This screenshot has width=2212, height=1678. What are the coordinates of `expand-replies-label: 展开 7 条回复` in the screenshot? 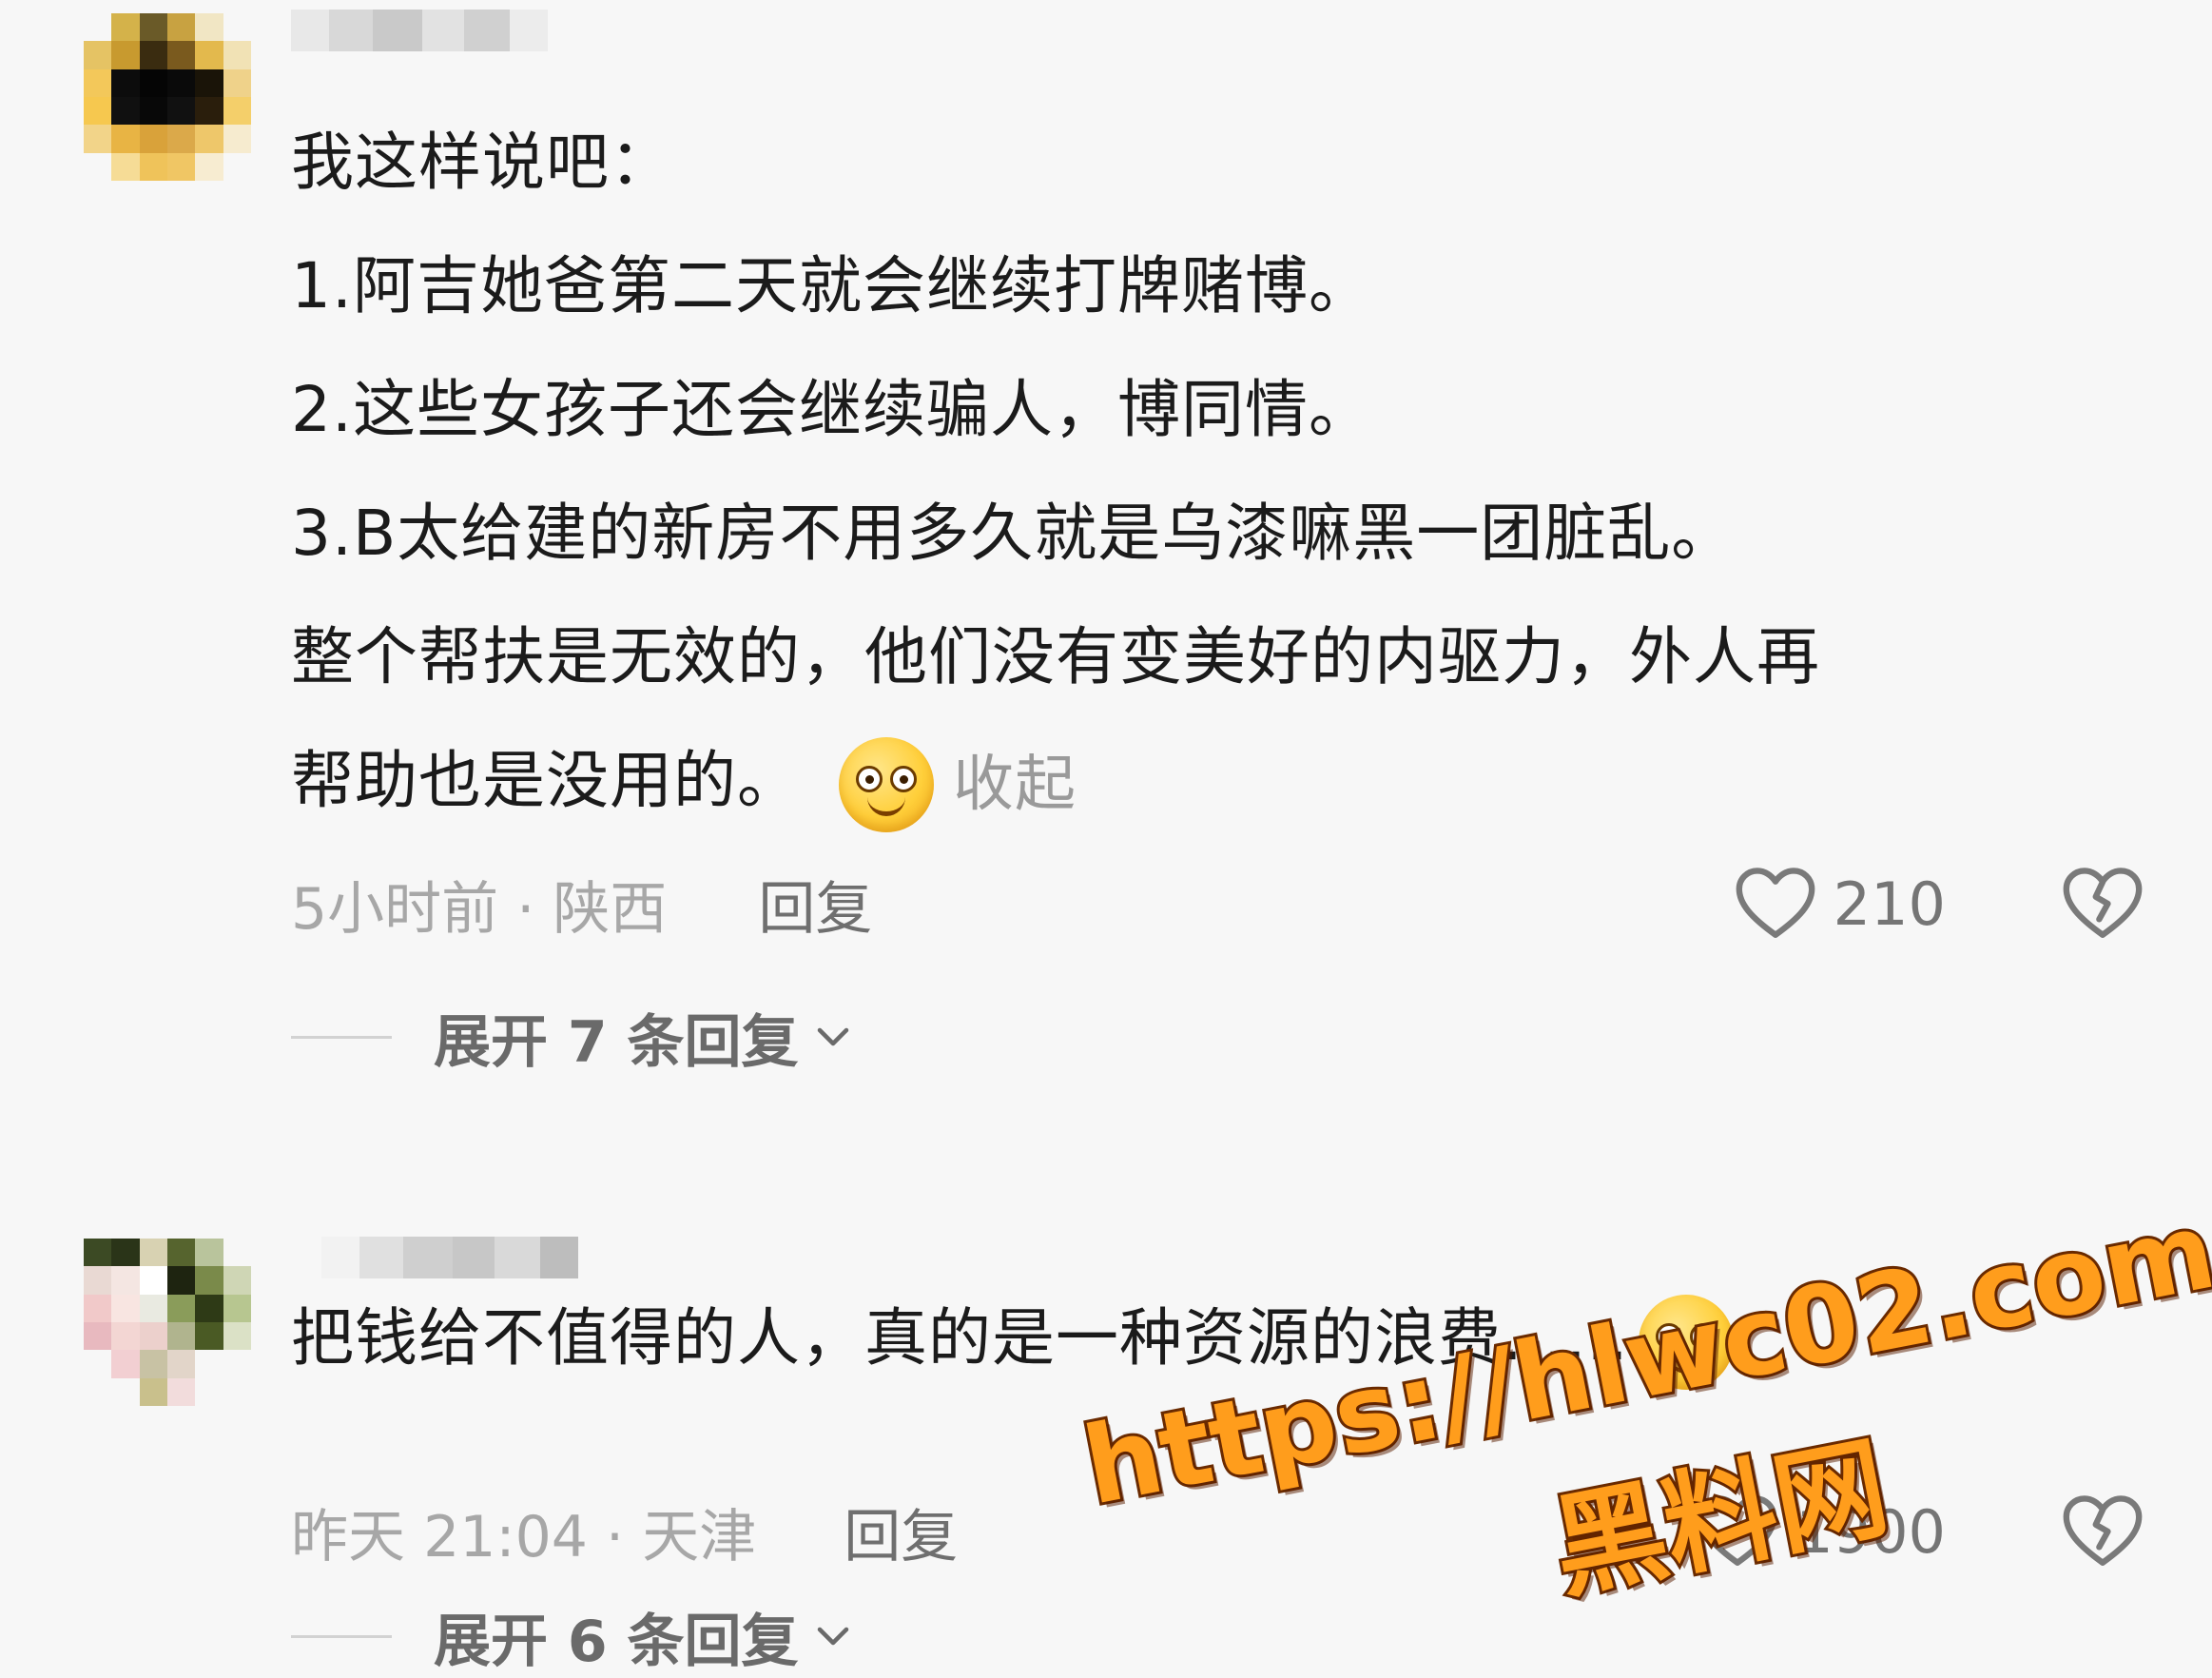 It's located at (616, 1042).